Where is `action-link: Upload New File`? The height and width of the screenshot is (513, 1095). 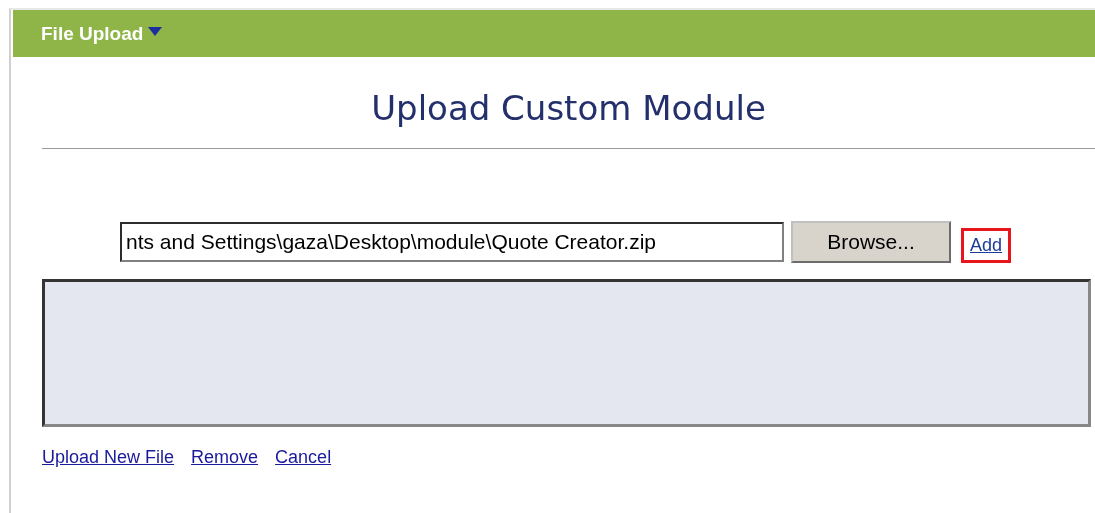 action-link: Upload New File is located at coordinates (108, 457).